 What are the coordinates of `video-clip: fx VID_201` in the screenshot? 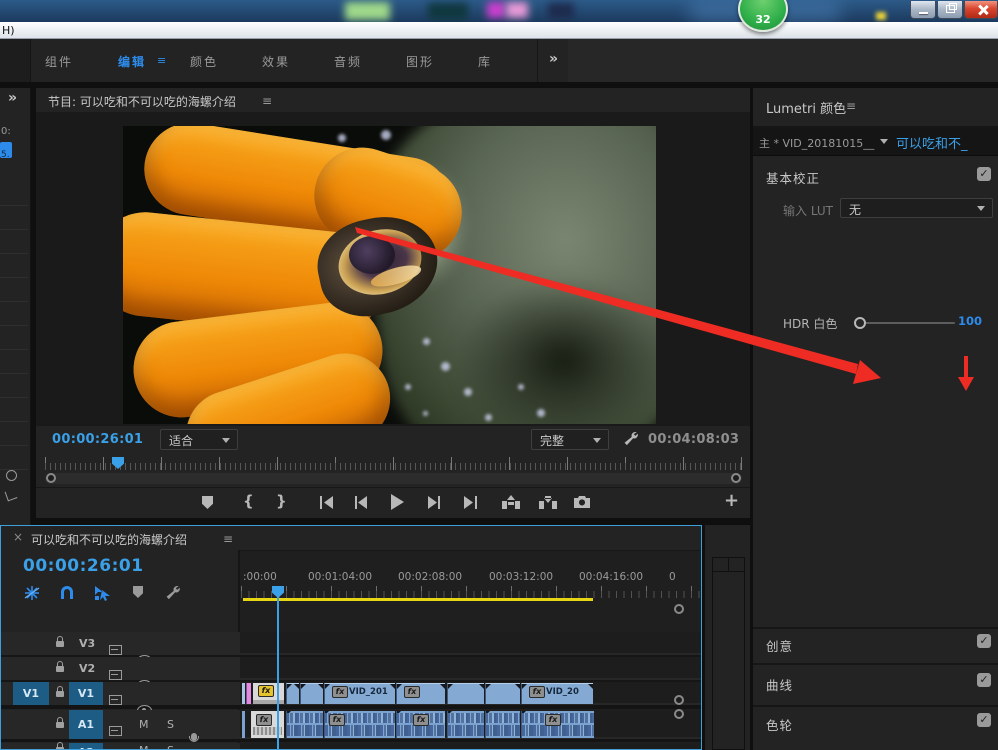 It's located at (359, 693).